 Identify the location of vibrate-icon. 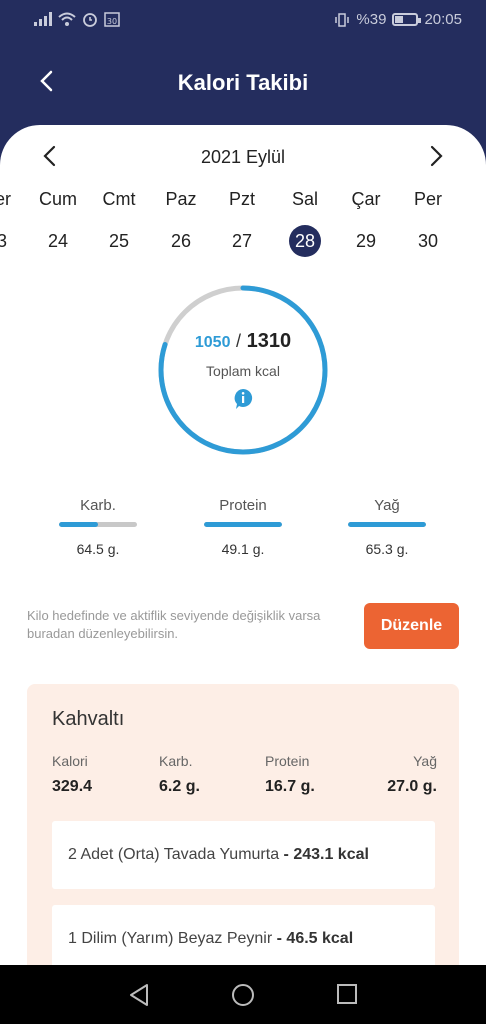
(342, 19).